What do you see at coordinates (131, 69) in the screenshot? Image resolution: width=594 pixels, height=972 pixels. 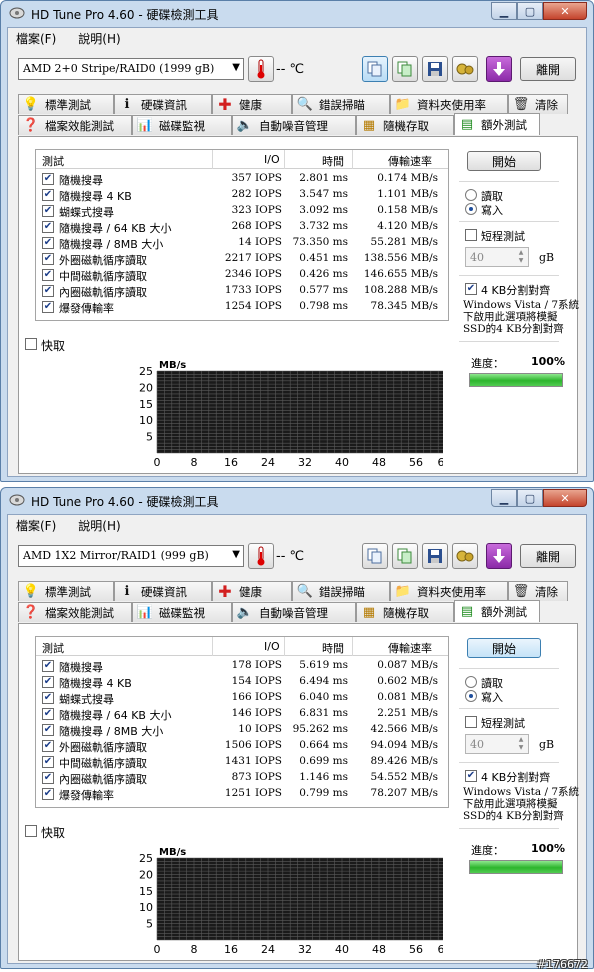 I see `drive-select: AMD 2+0 Stripe/RAID0 (1999 gB) ▼` at bounding box center [131, 69].